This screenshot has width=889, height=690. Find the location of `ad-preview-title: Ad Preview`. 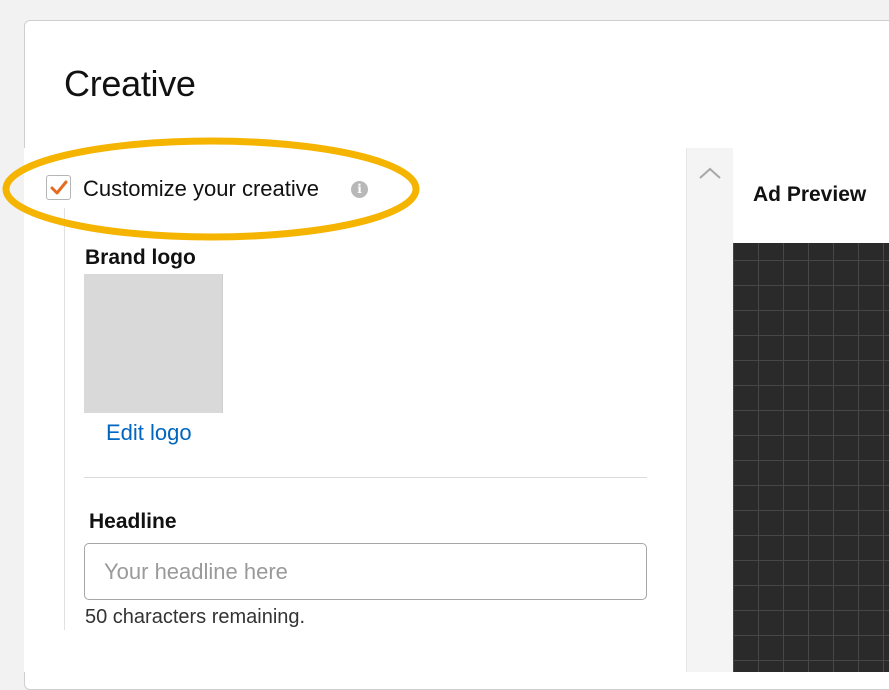

ad-preview-title: Ad Preview is located at coordinates (810, 194).